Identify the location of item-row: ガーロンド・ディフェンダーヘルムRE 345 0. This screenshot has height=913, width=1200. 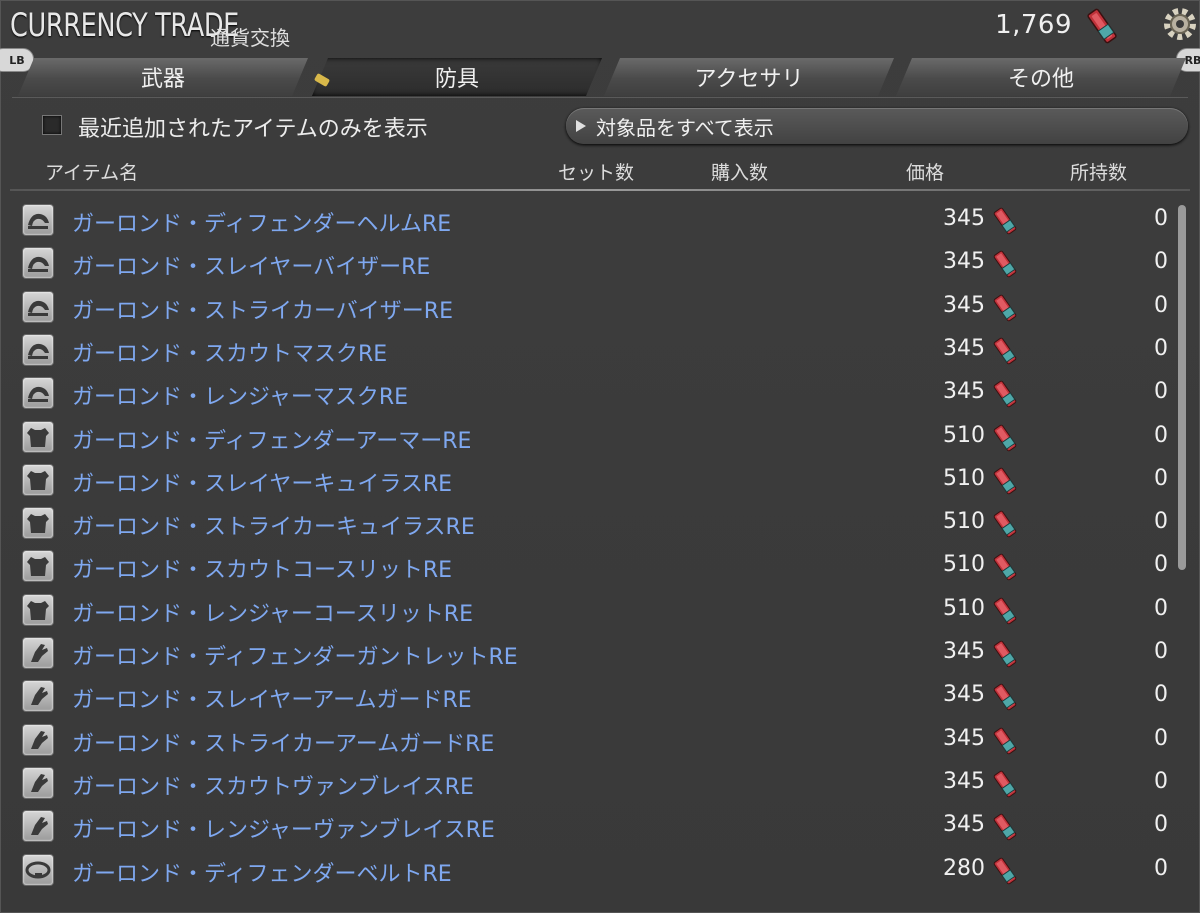
(585, 219).